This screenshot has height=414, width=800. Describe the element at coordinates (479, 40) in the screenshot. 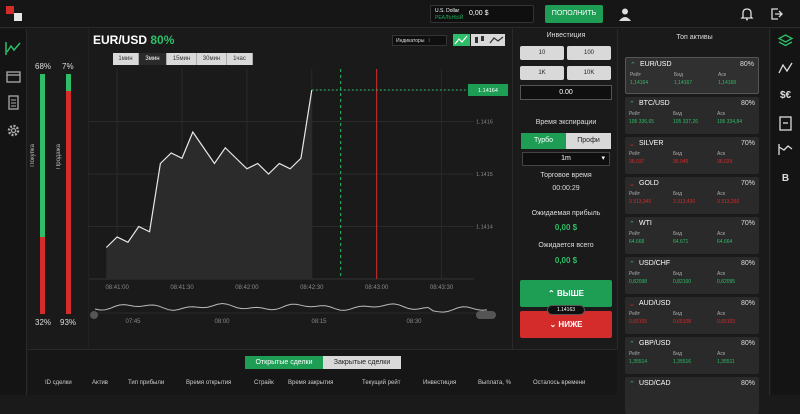

I see `candle-chart-type-button` at that location.